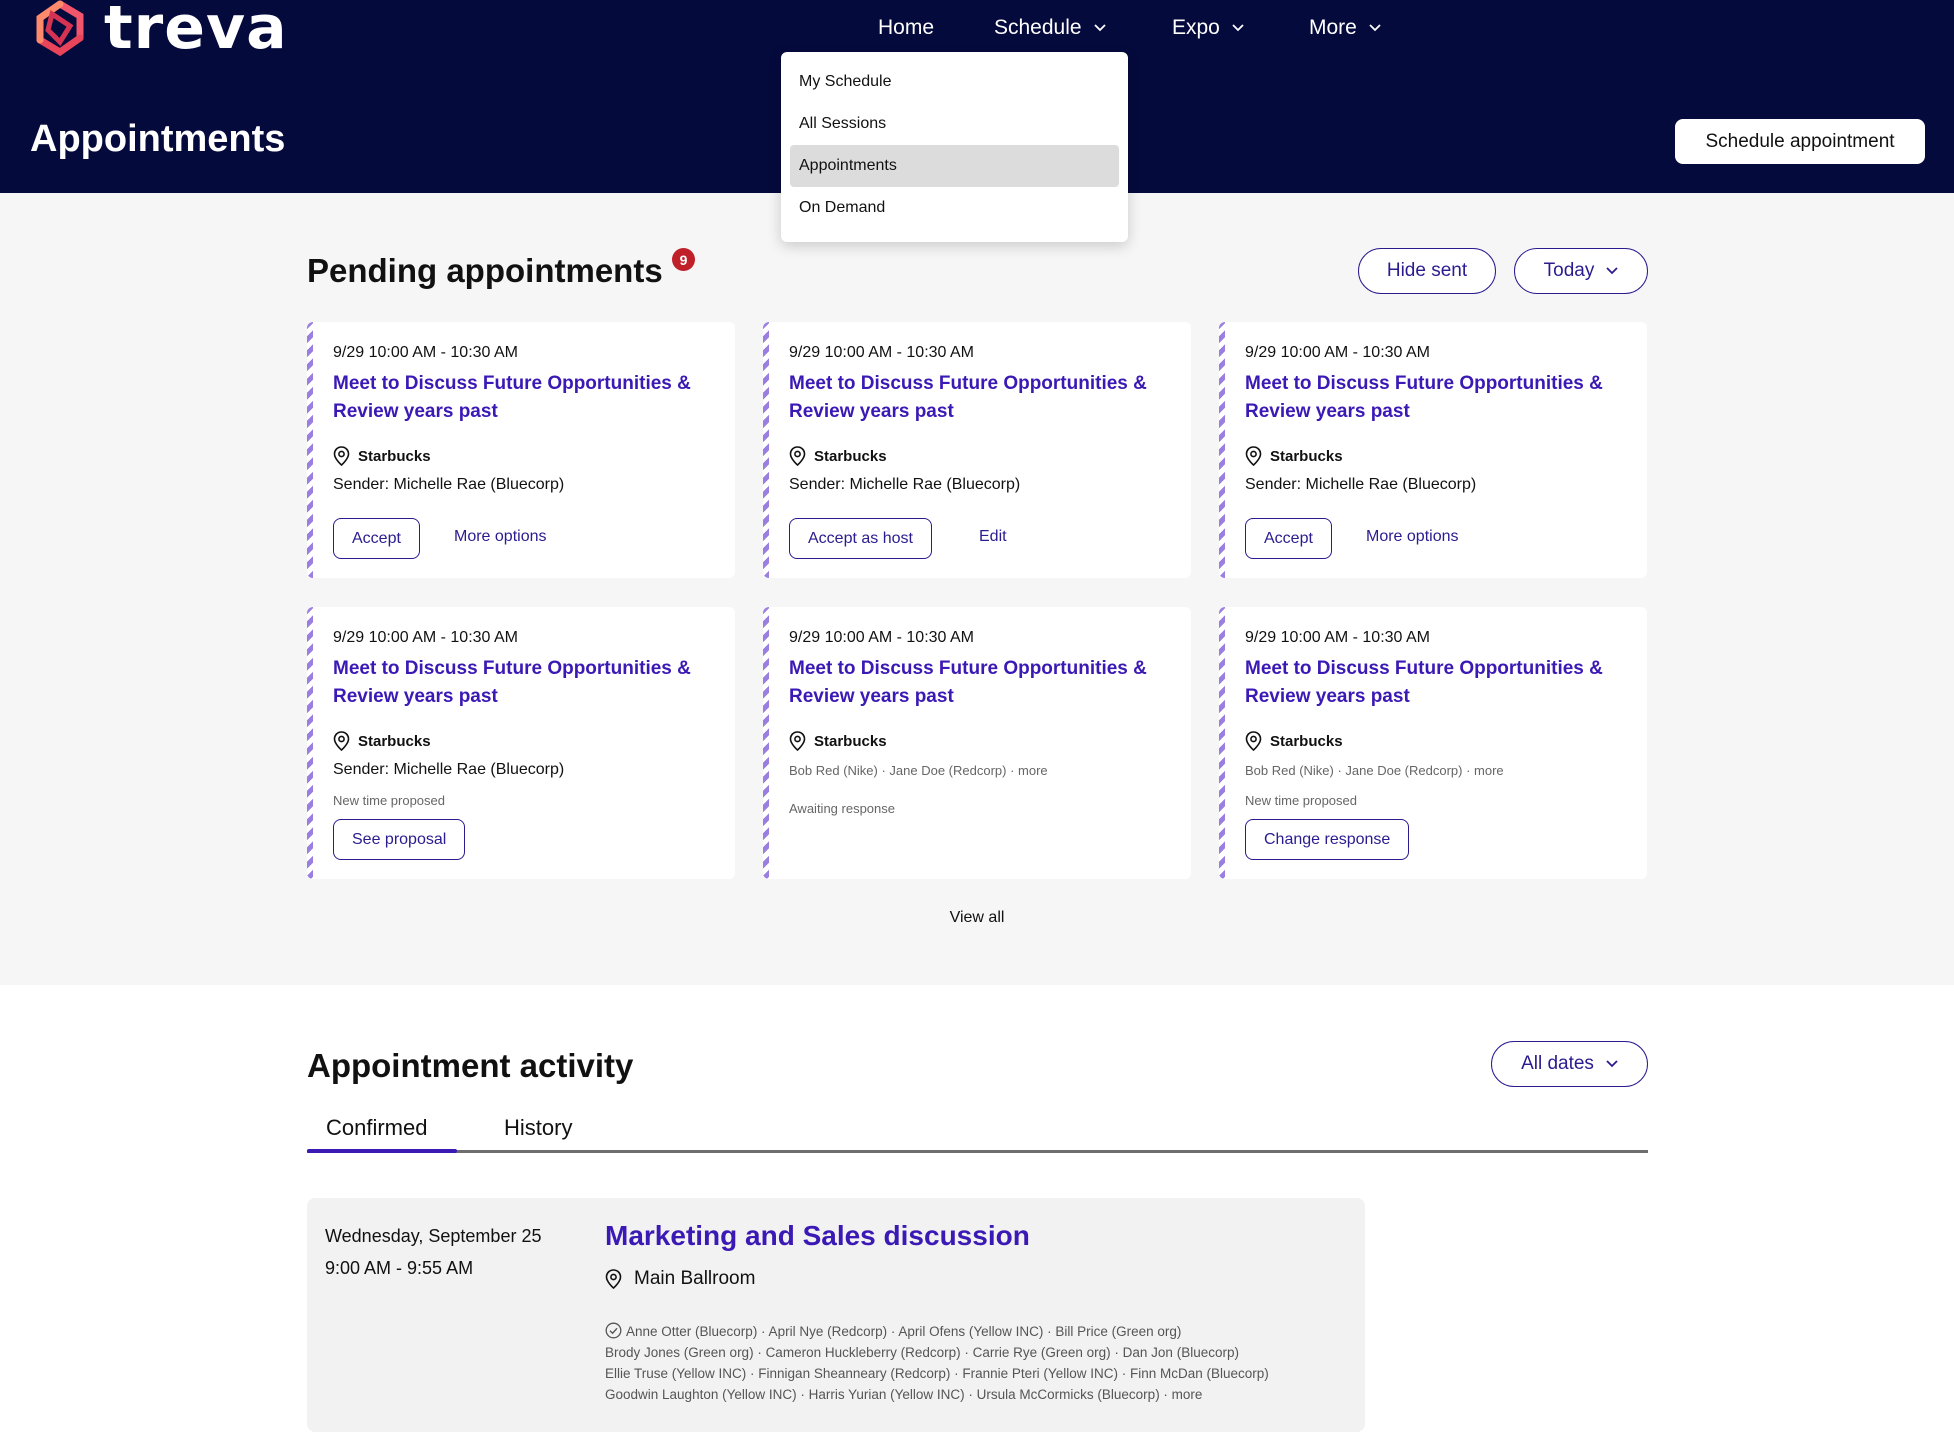 The width and height of the screenshot is (1954, 1432). Describe the element at coordinates (954, 124) in the screenshot. I see `menu-item-all-sessions: All Sessions` at that location.